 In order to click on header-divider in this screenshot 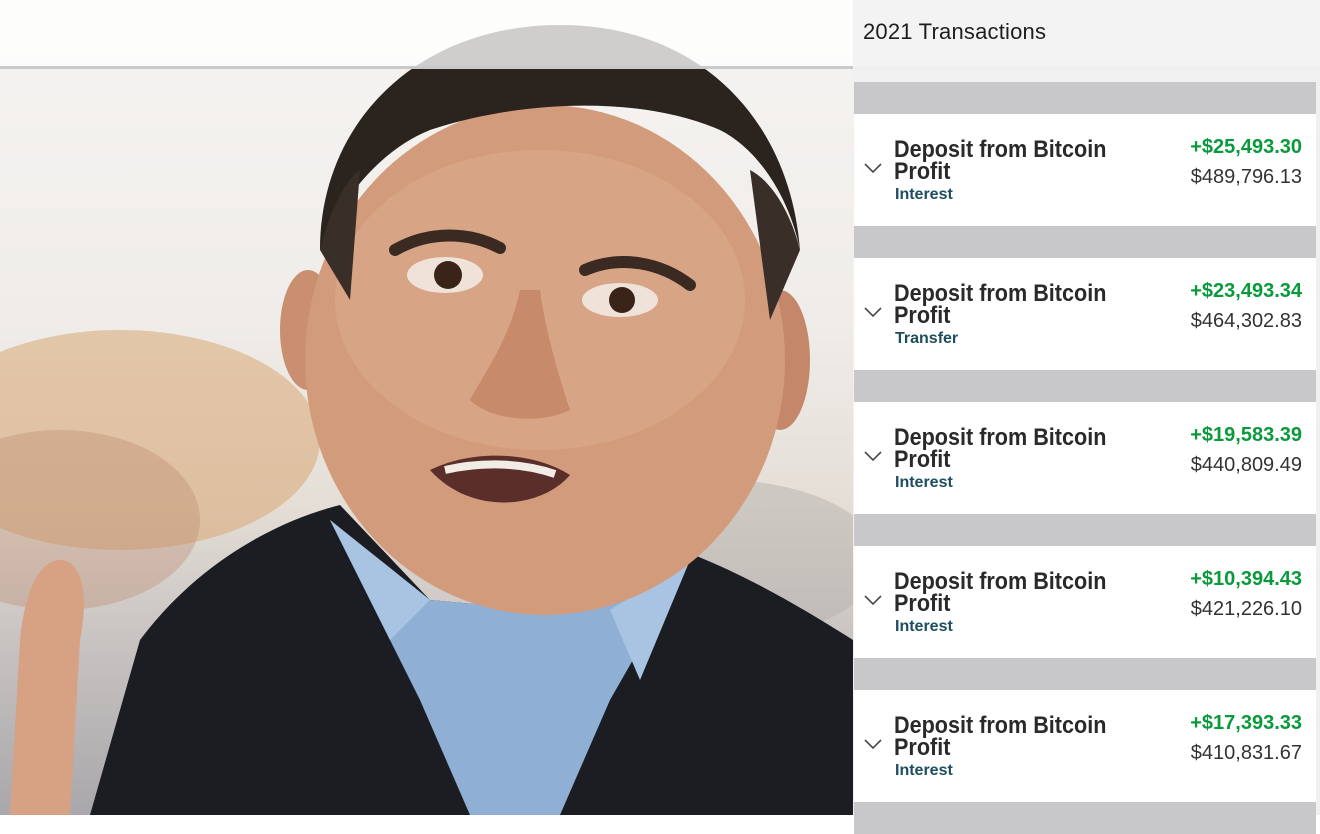, I will do `click(426, 67)`.